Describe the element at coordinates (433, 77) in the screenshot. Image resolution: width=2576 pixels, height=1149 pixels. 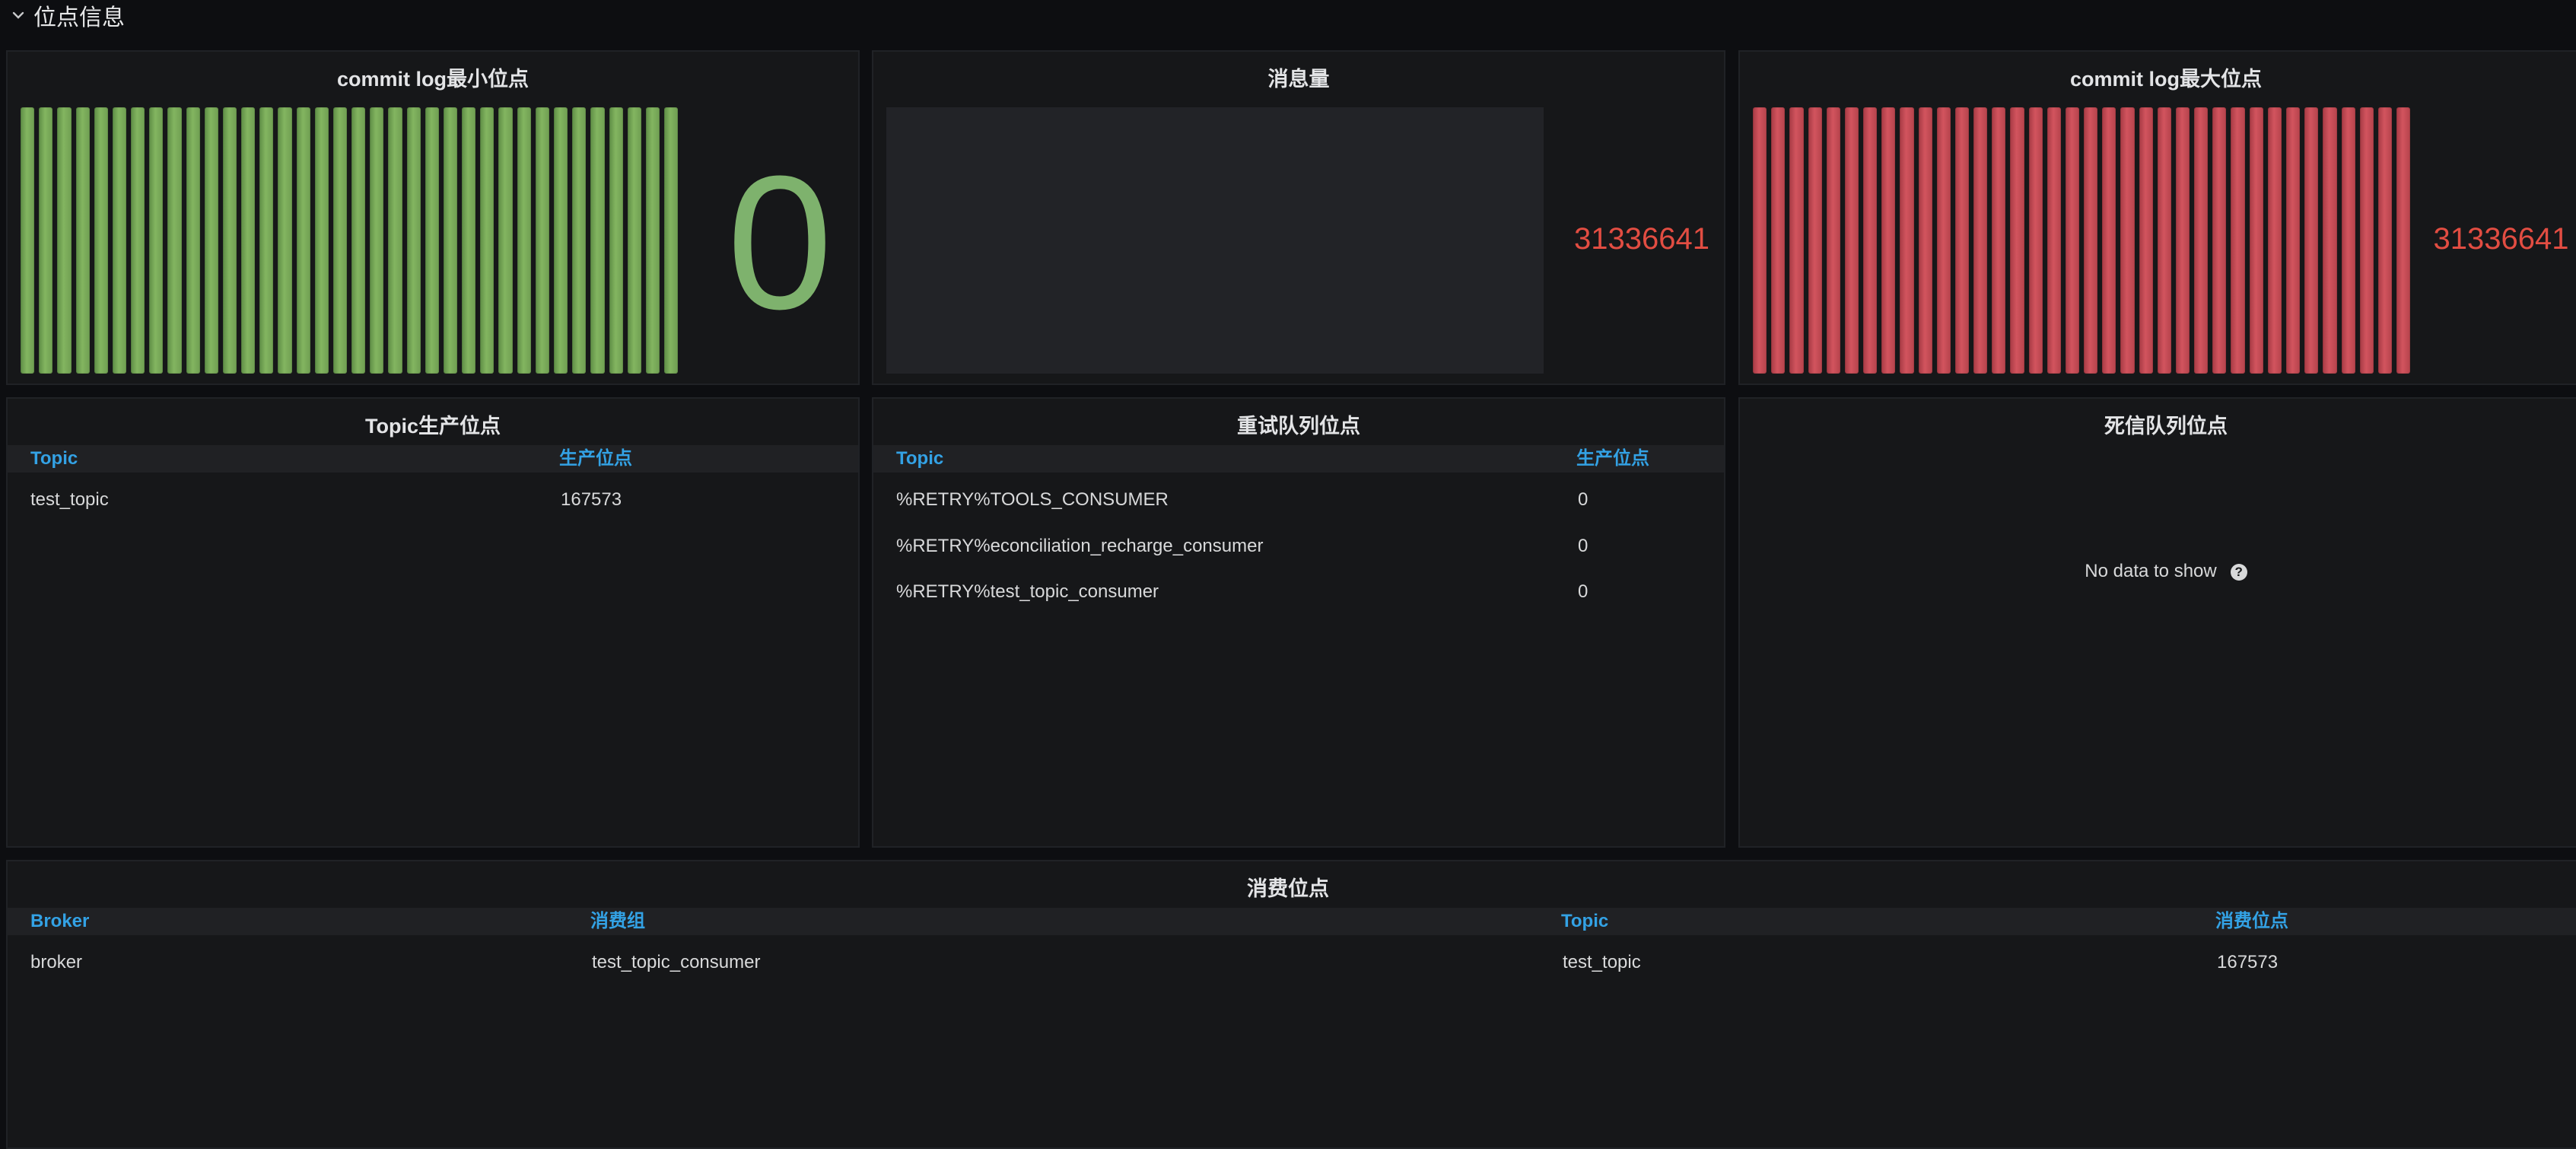
I see `panel-title: commit log最小位点` at that location.